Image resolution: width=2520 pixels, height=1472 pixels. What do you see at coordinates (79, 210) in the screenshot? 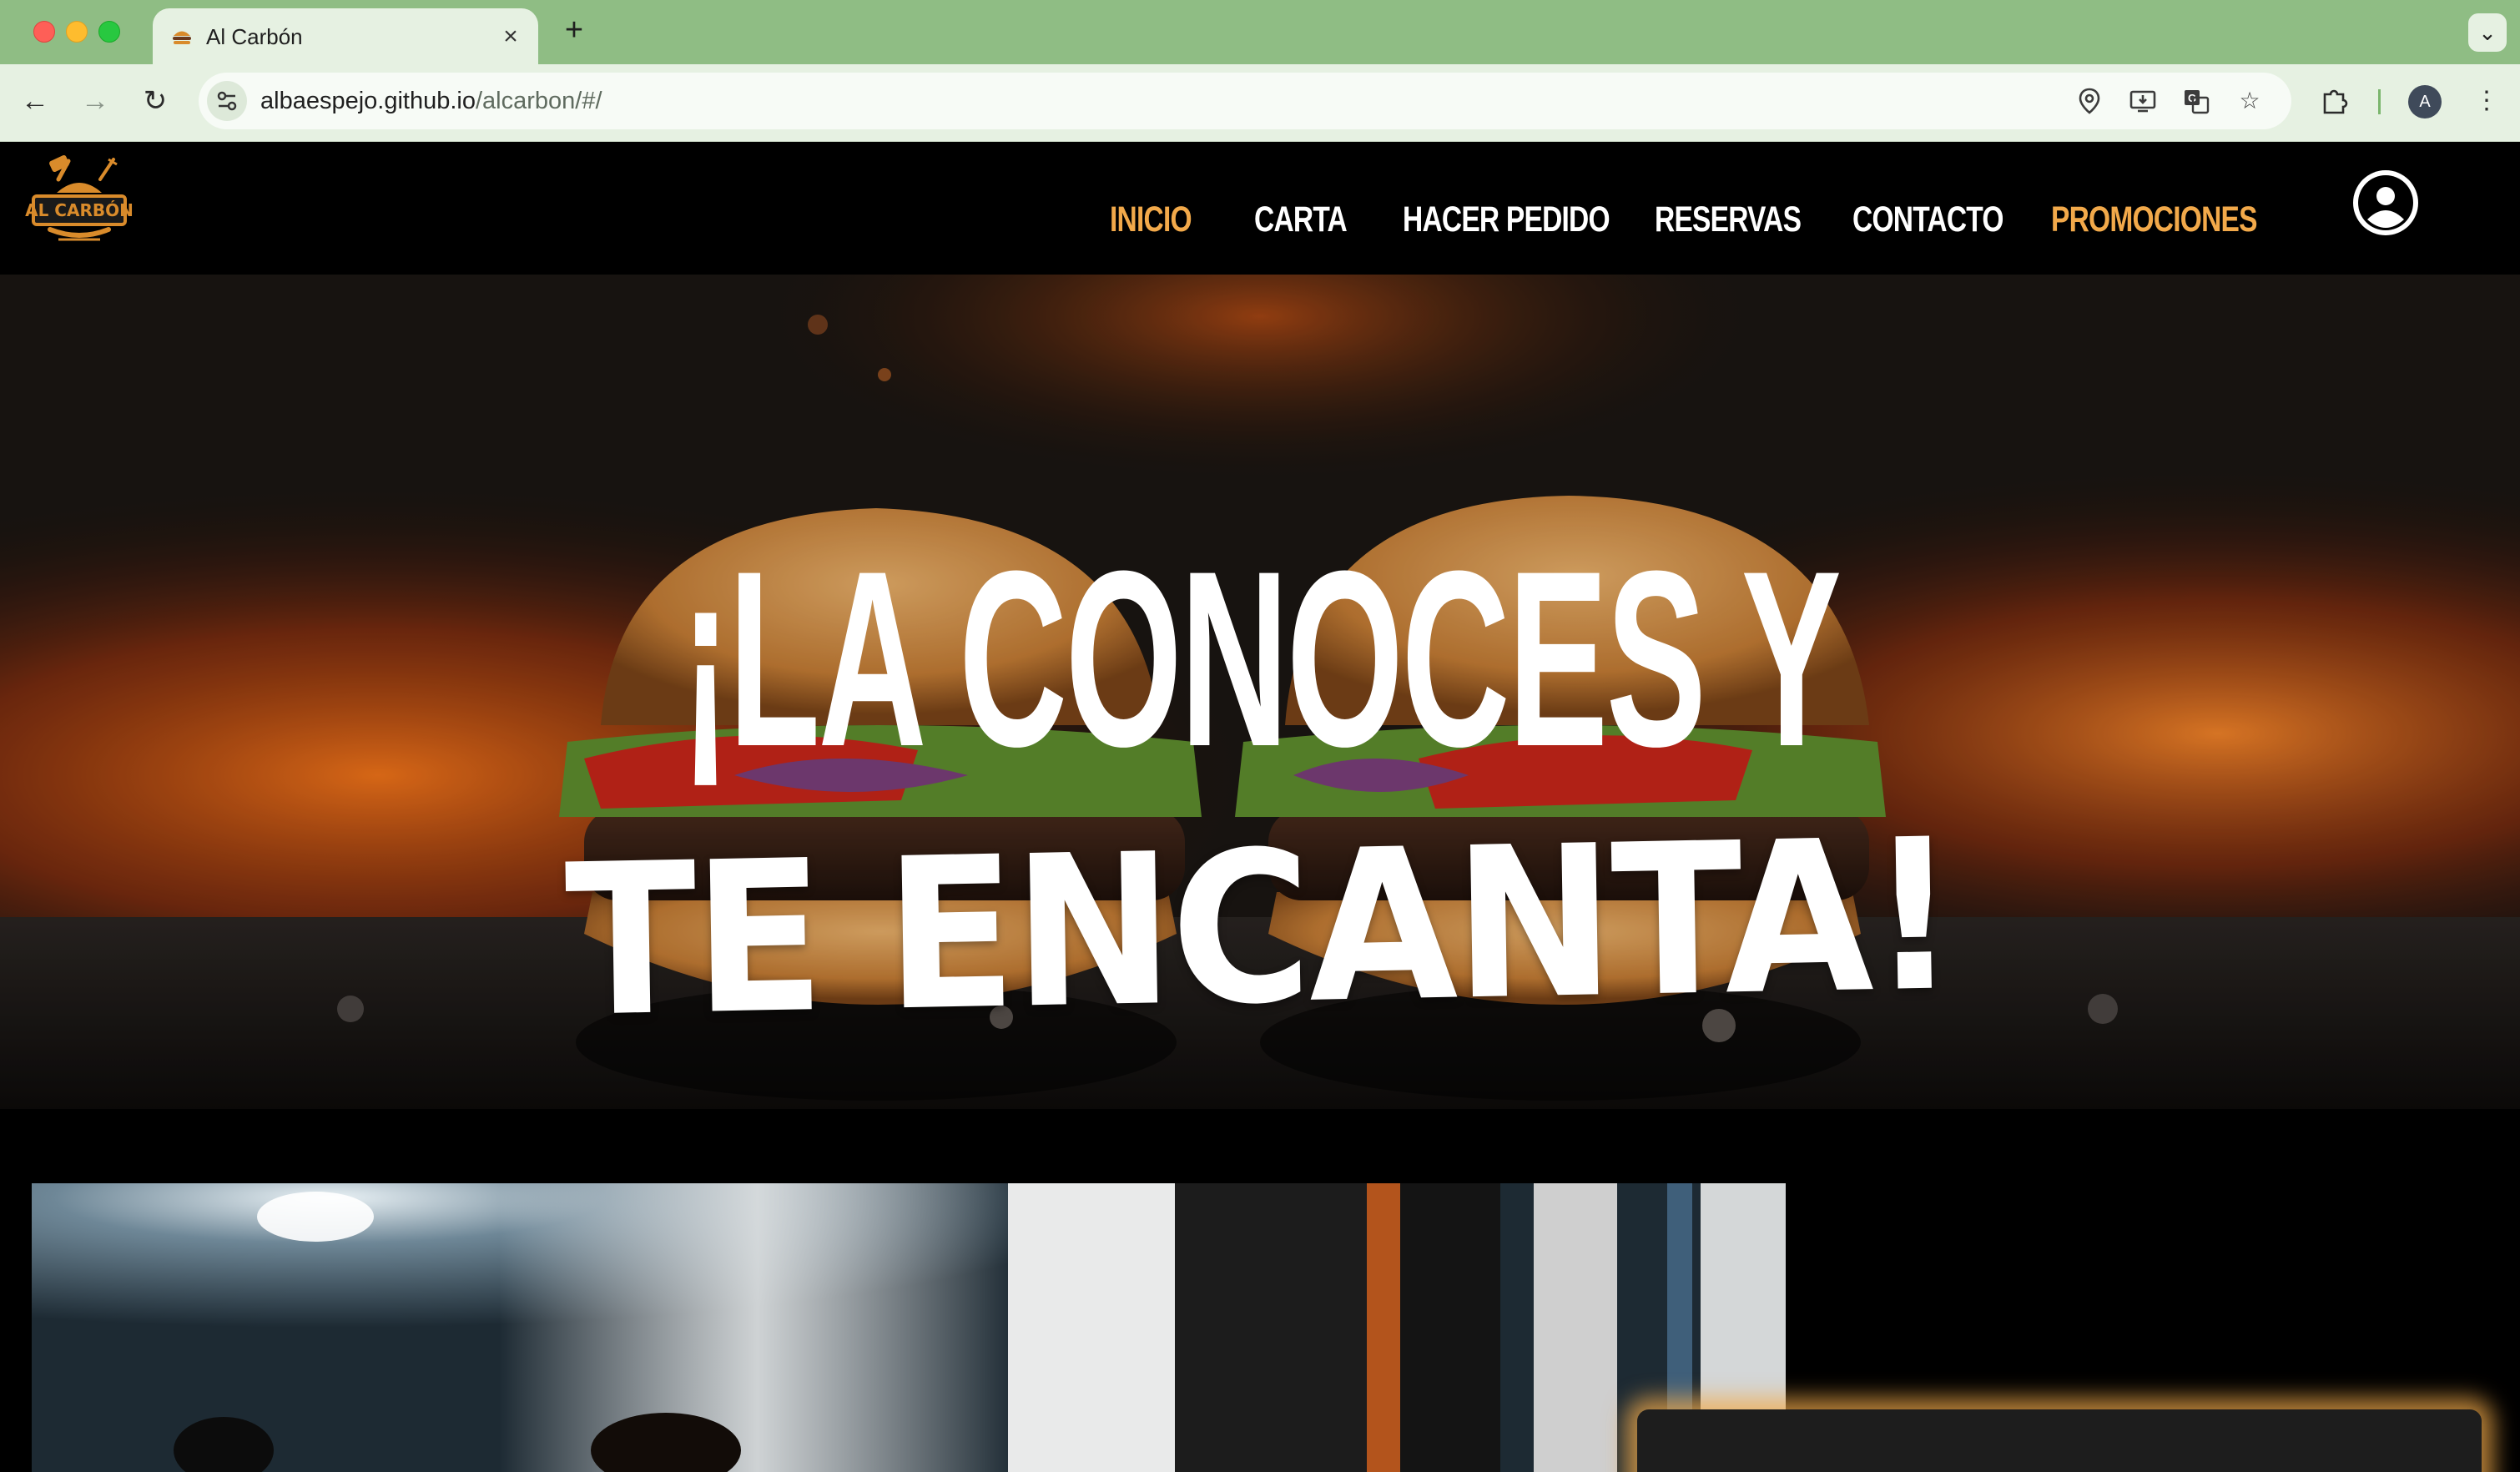
I see `logo-wordmark: AL CARBÓN` at bounding box center [79, 210].